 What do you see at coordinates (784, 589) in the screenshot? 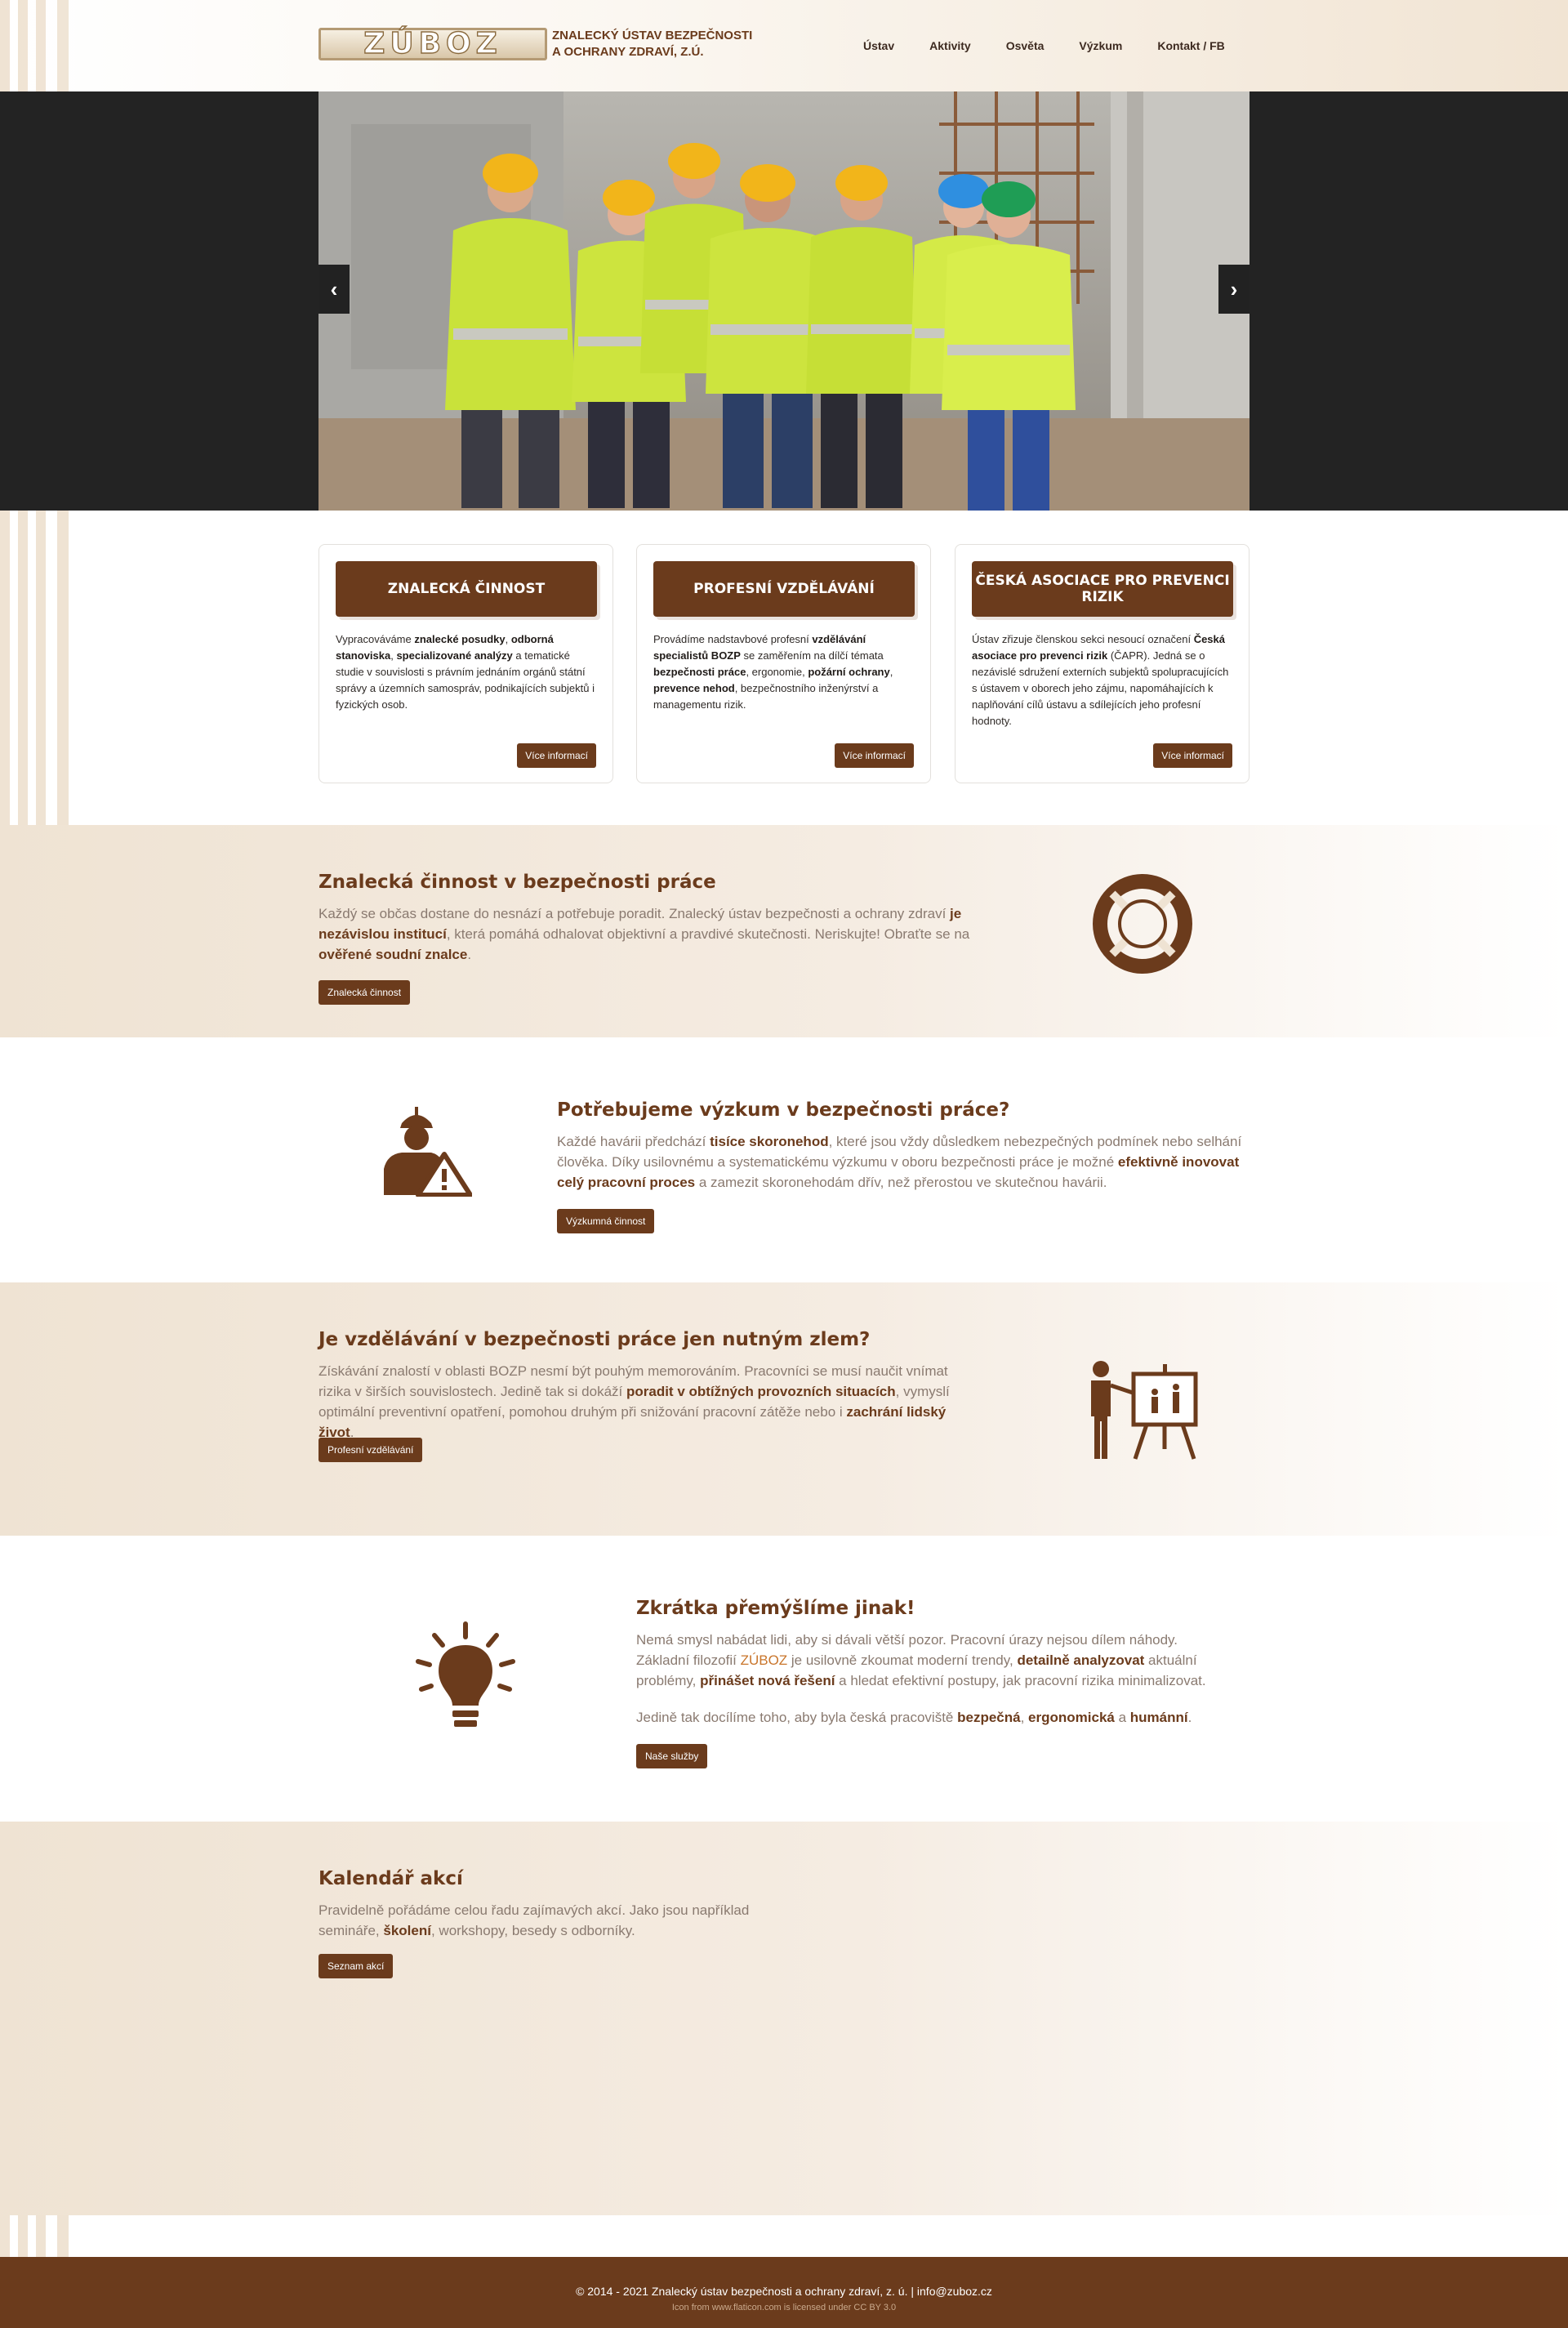
I see `card-title: PROFESNÍ VZDĚLÁVÁNÍ` at bounding box center [784, 589].